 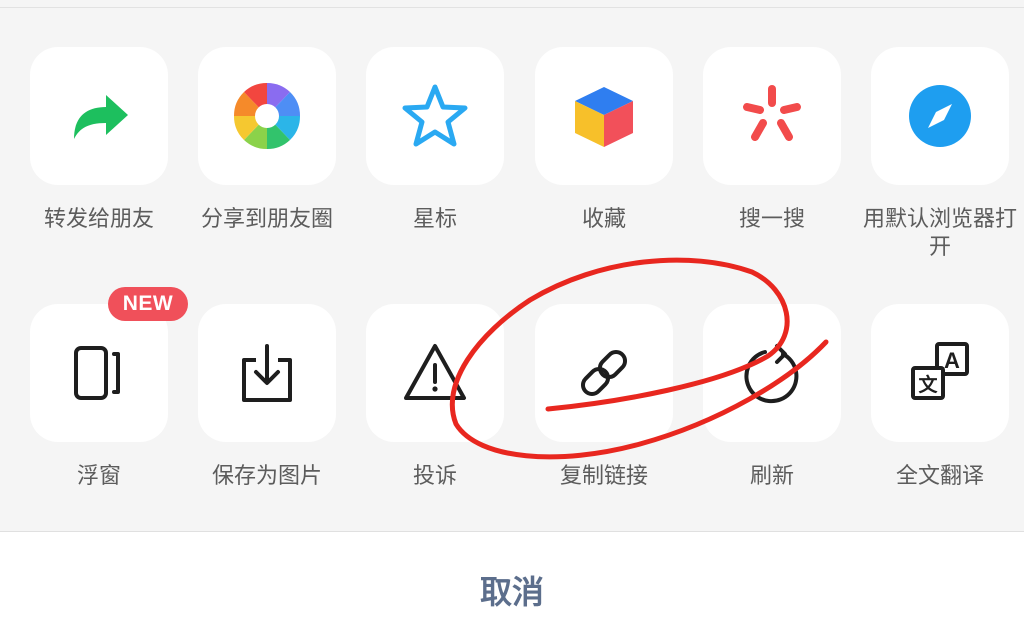 I want to click on search-button, so click(x=772, y=116).